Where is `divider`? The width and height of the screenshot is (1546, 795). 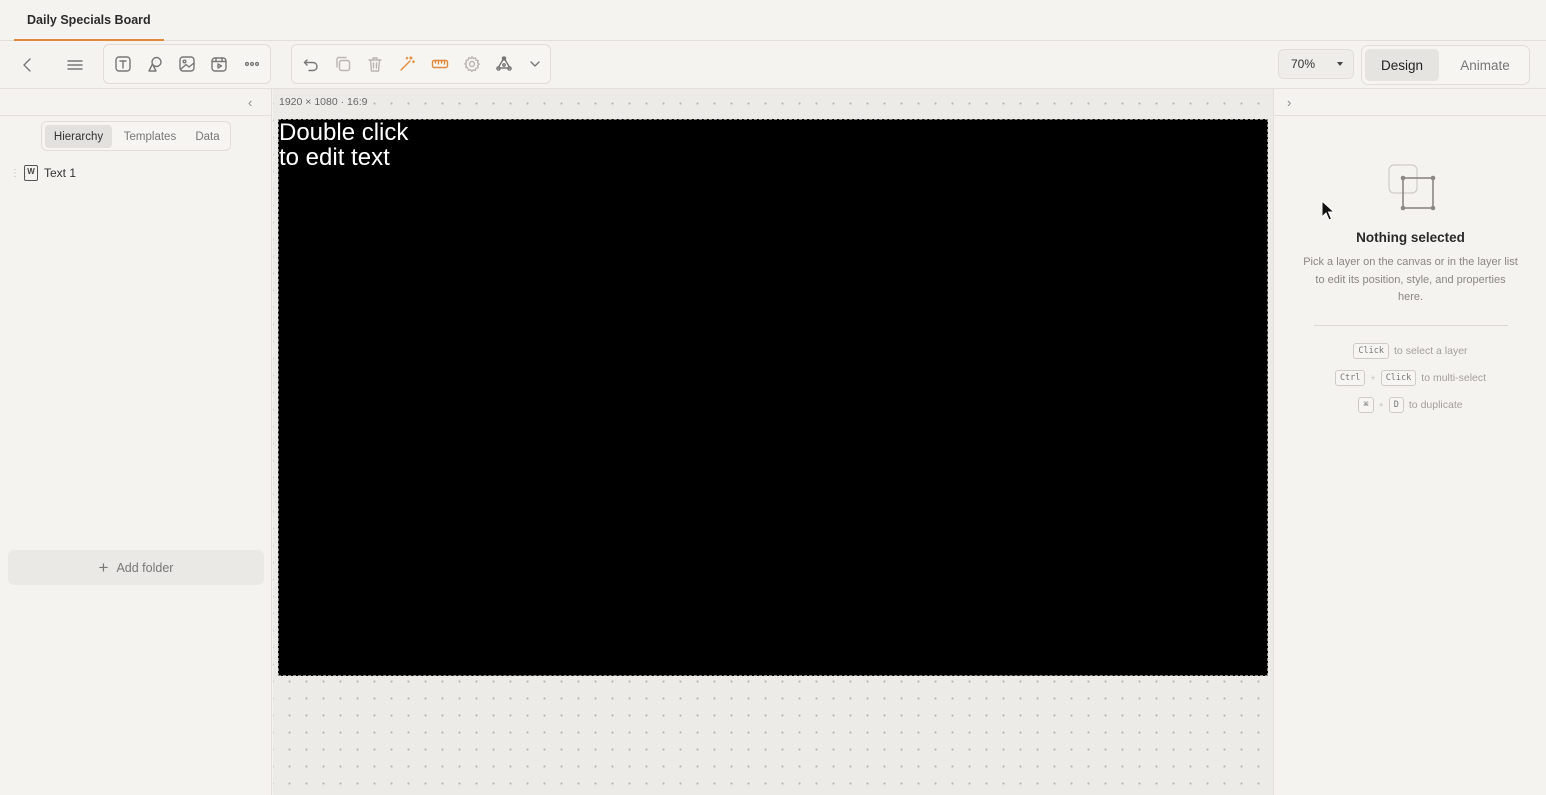 divider is located at coordinates (1411, 325).